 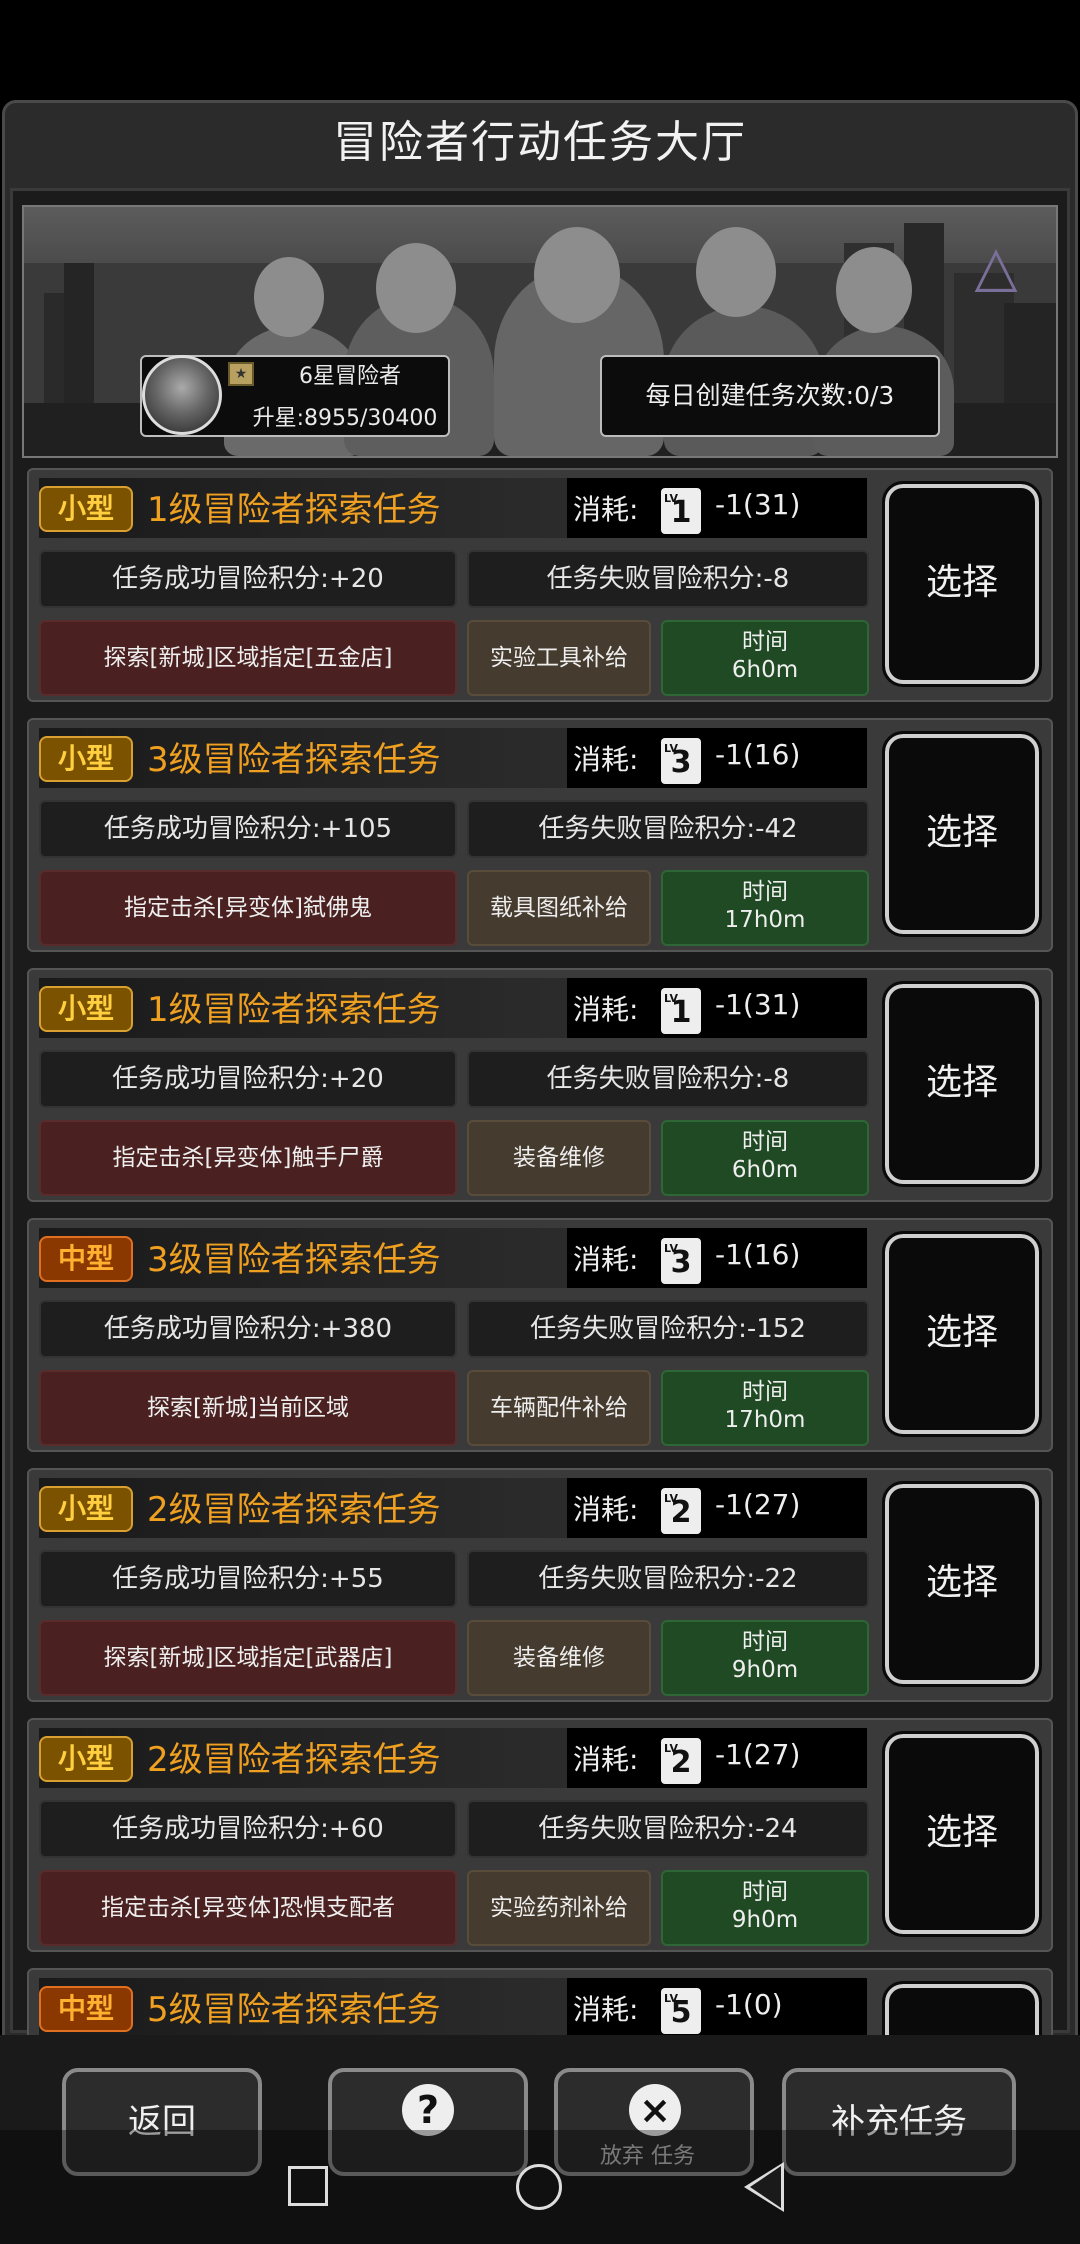 I want to click on faction-emblem-icon: △, so click(x=996, y=266).